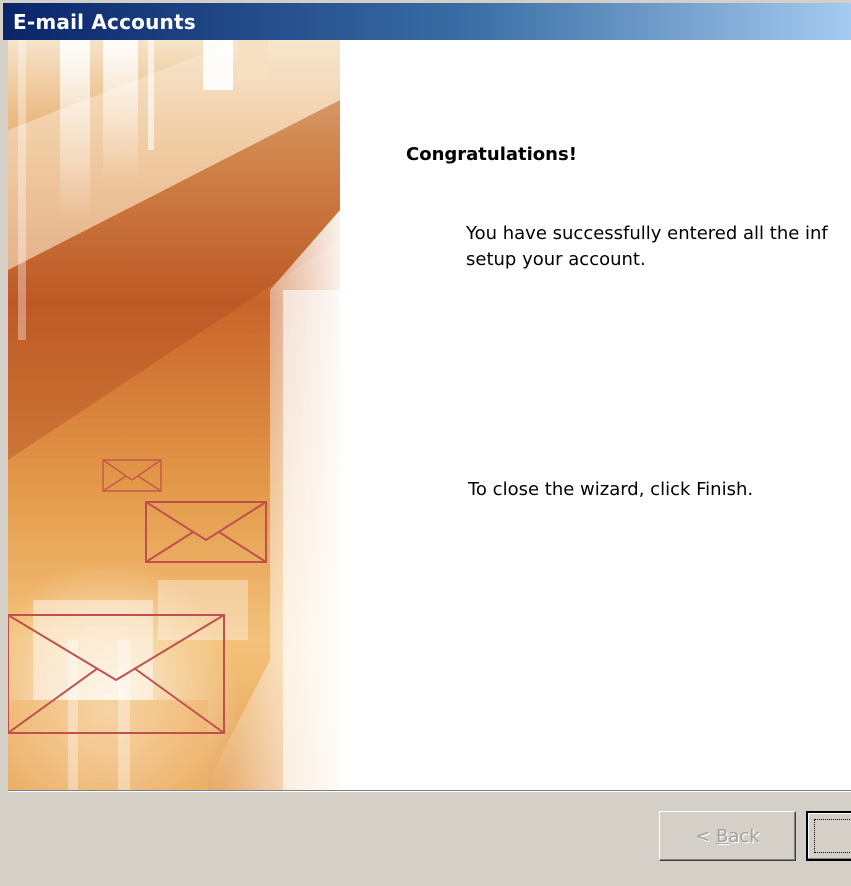 The width and height of the screenshot is (851, 886). What do you see at coordinates (611, 489) in the screenshot?
I see `close-instruction: To close the wizard, click Finish.` at bounding box center [611, 489].